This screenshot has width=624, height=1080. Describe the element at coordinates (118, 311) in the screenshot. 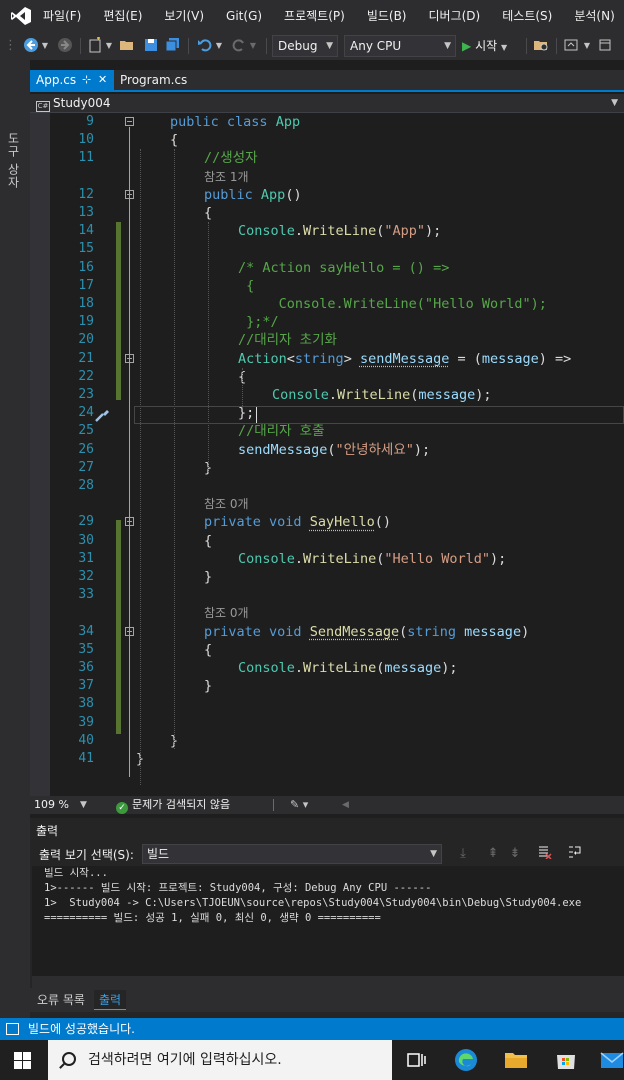

I see `change-tracking-bar` at that location.